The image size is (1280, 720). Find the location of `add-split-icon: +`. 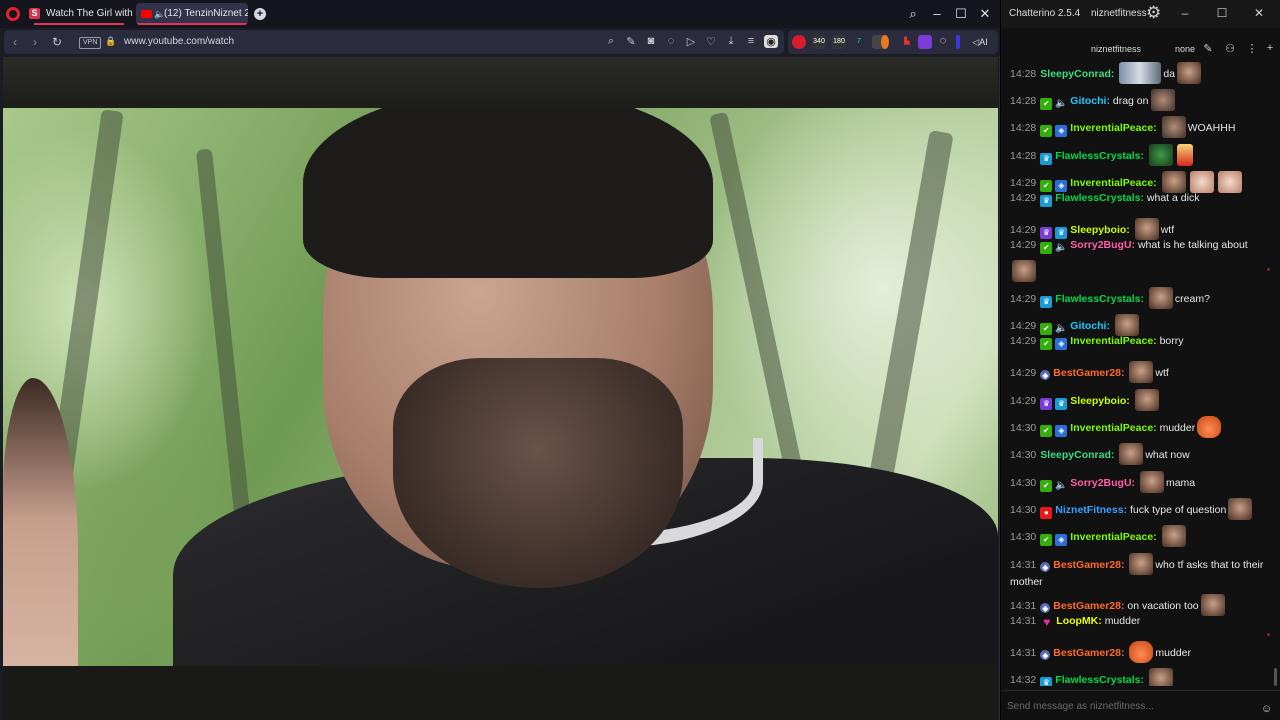

add-split-icon: + is located at coordinates (1270, 48).